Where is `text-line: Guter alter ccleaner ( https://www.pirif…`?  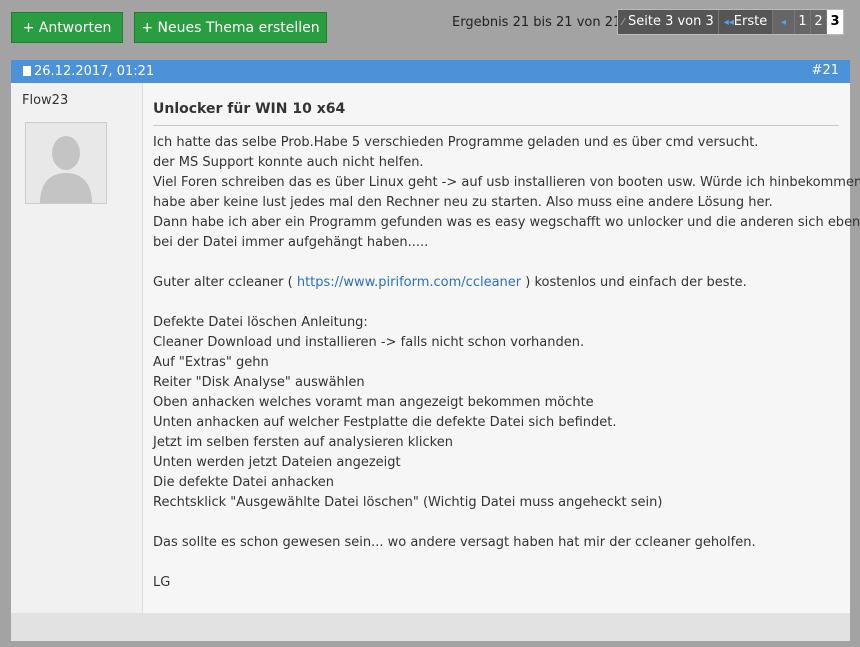
text-line: Guter alter ccleaner ( https://www.pirif… is located at coordinates (498, 283).